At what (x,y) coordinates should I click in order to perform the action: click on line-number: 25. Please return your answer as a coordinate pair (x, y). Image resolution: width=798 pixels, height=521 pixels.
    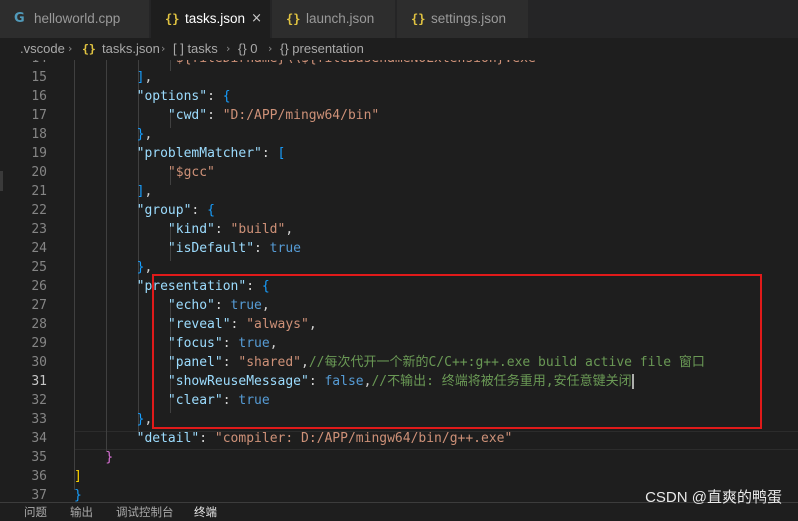
    Looking at the image, I should click on (39, 267).